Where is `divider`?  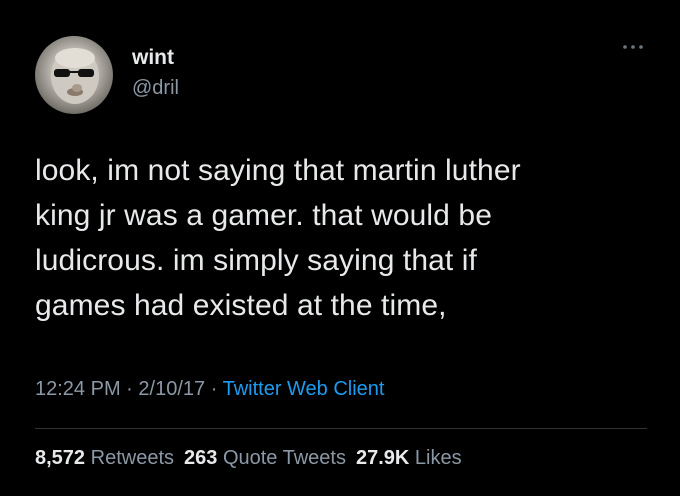
divider is located at coordinates (341, 428).